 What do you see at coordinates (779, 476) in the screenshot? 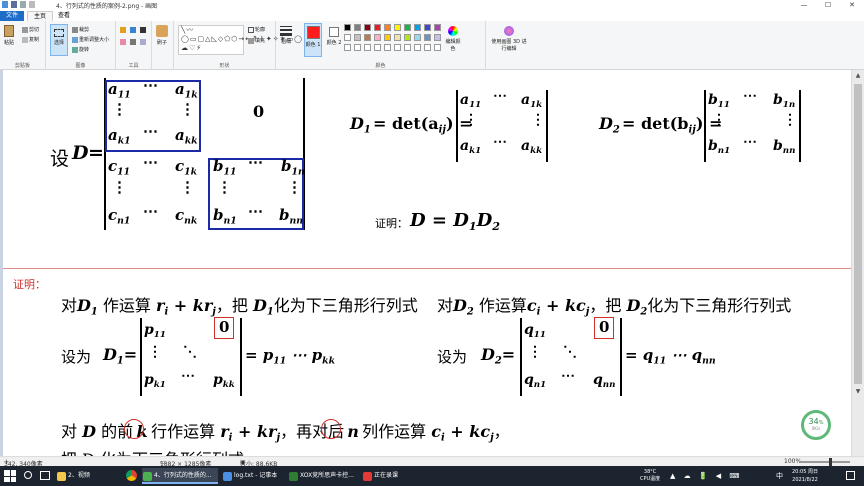
I see `ime-indicator: 中` at bounding box center [779, 476].